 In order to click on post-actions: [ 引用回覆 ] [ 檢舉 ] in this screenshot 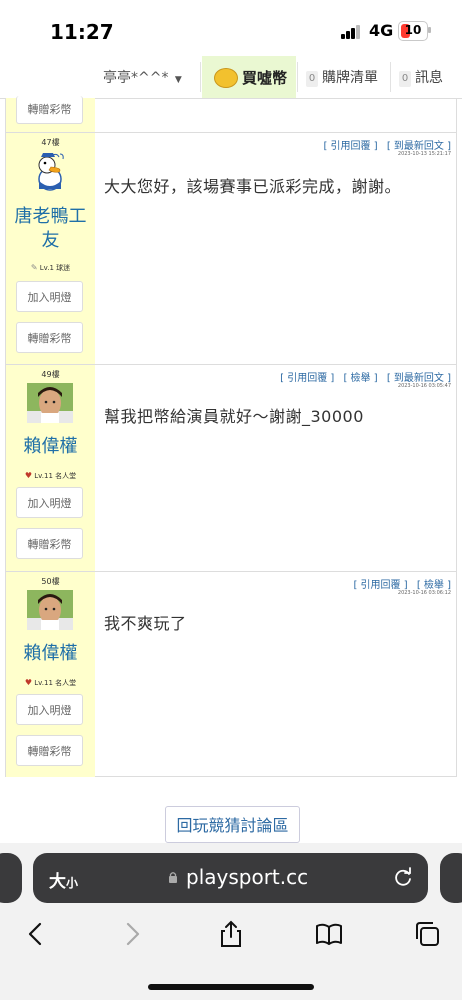, I will do `click(399, 583)`.